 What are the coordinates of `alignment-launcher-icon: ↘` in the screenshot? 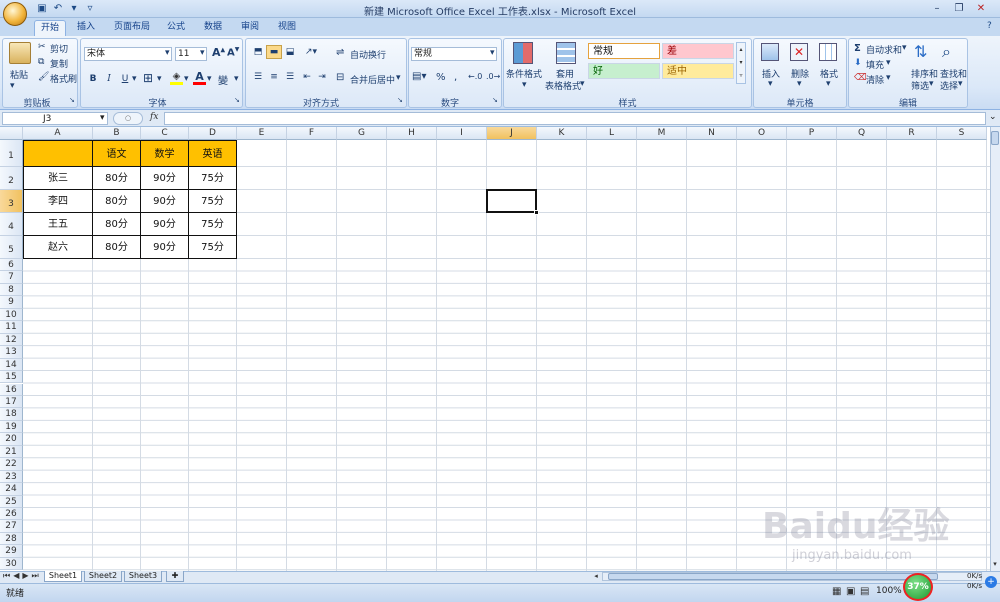 It's located at (400, 100).